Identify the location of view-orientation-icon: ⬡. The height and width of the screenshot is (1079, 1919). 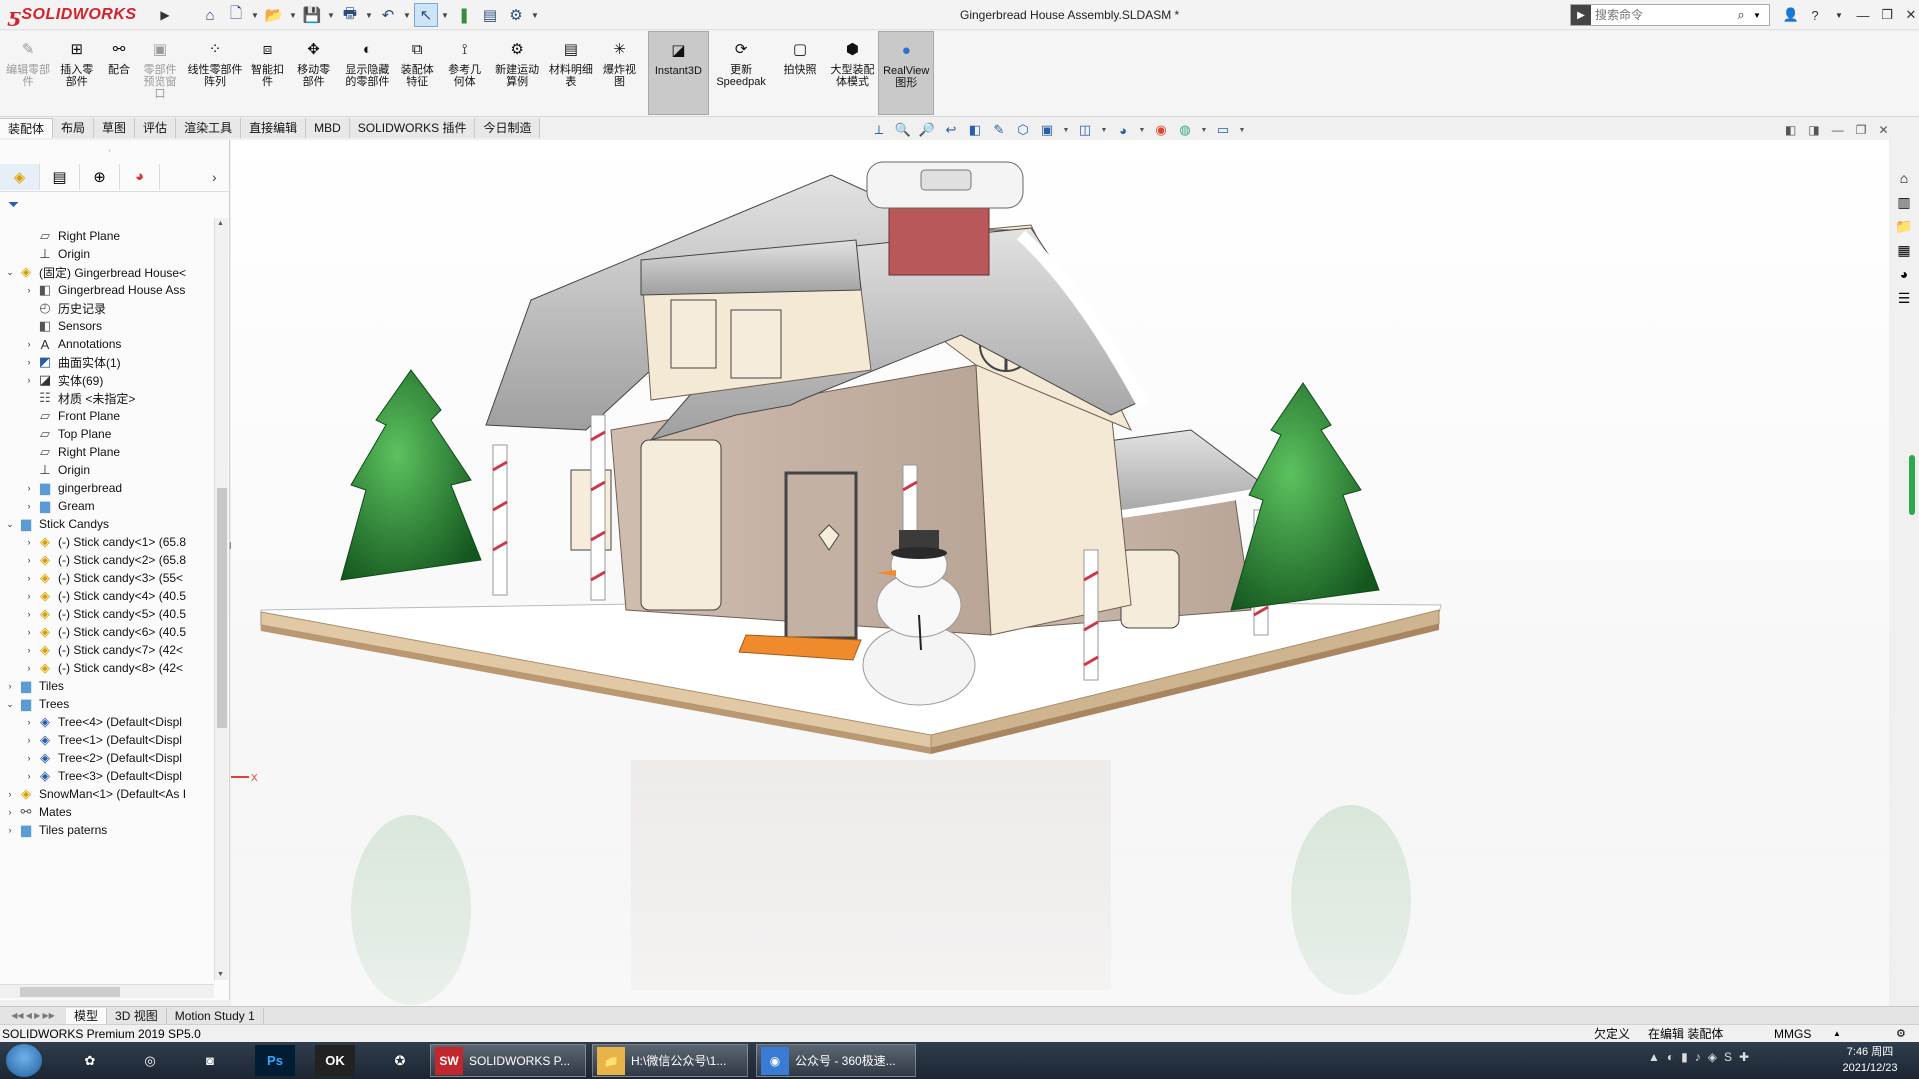
(1023, 130).